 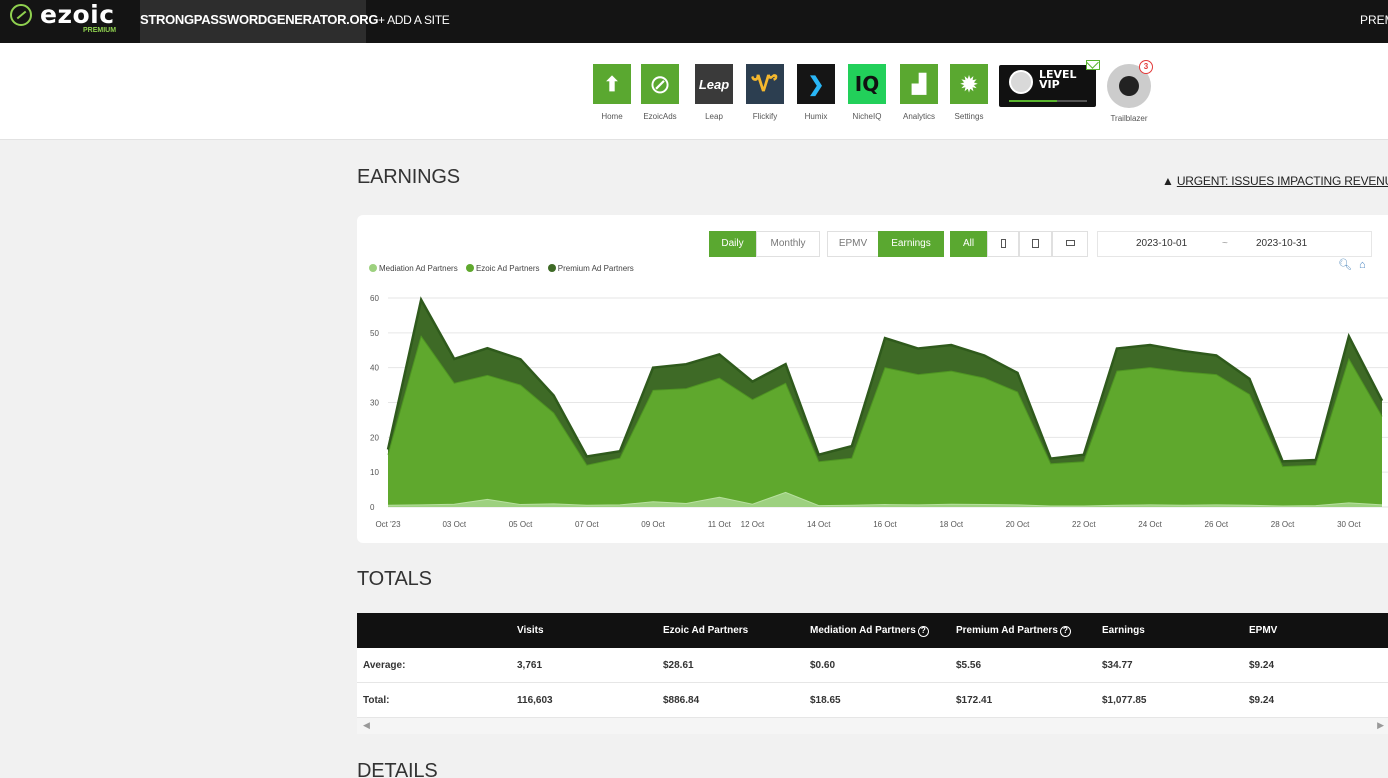 What do you see at coordinates (612, 116) in the screenshot?
I see `app-label: Home` at bounding box center [612, 116].